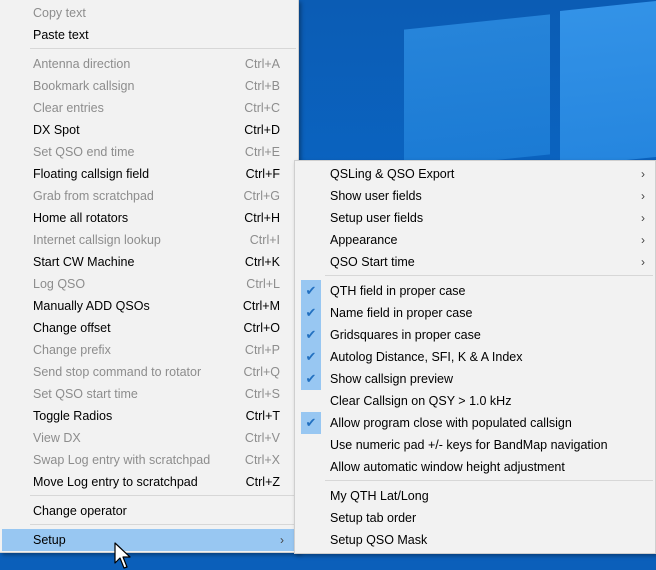 The width and height of the screenshot is (656, 570). Describe the element at coordinates (149, 284) in the screenshot. I see `menu-item-log-qso: Log QSO Ctrl+L` at that location.